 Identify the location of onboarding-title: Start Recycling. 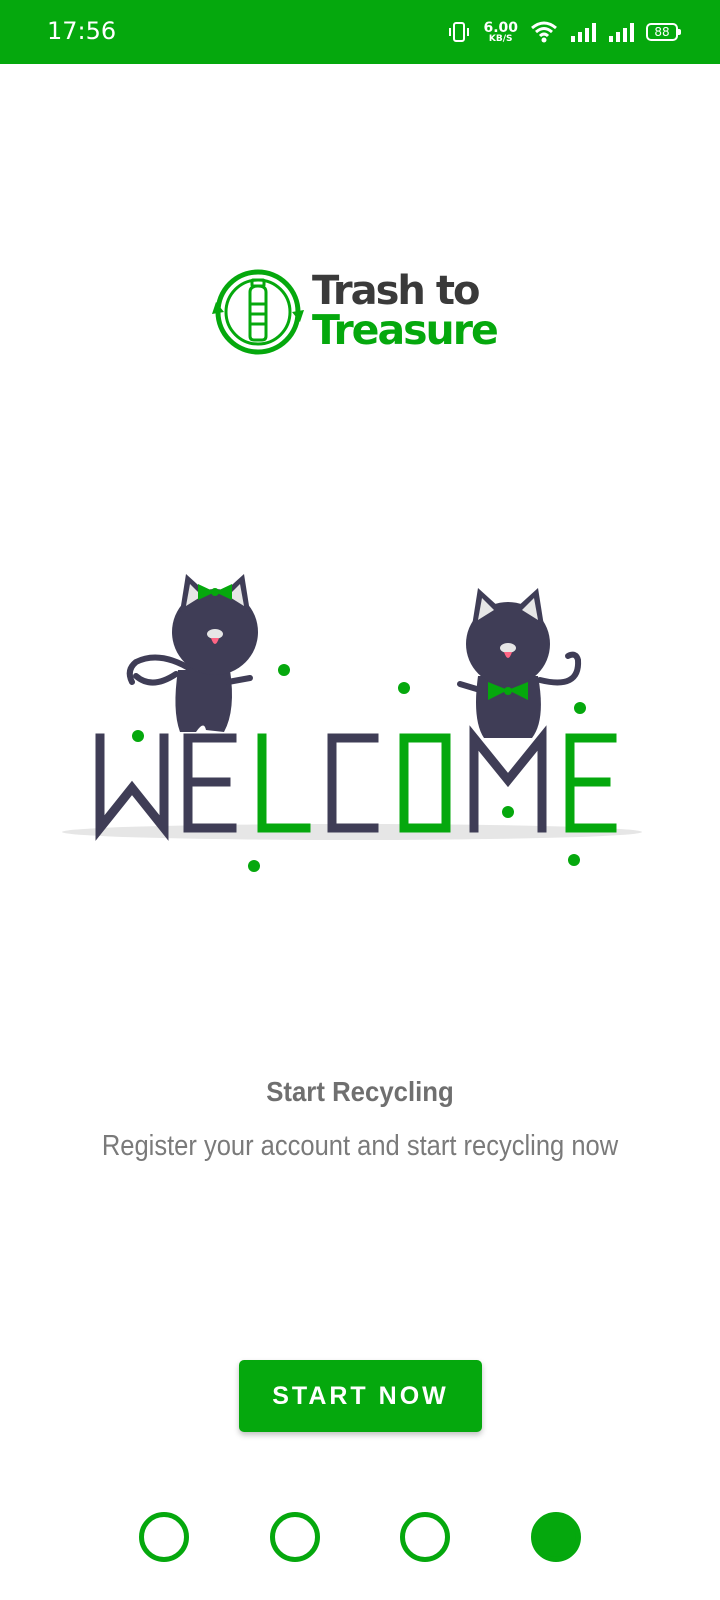
(360, 1091).